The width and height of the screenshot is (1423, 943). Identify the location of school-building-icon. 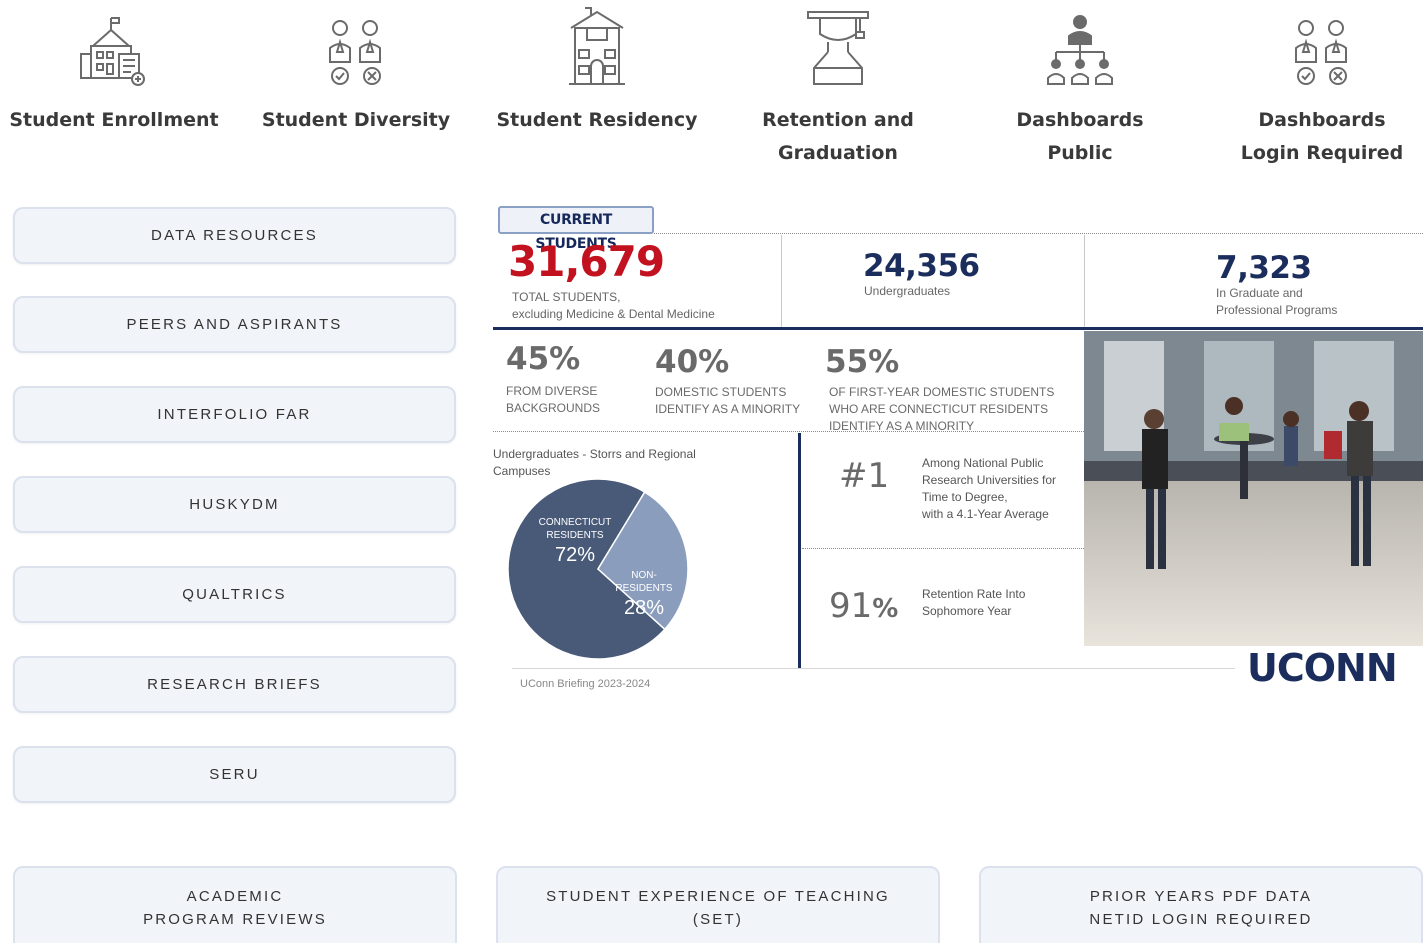
(112, 51).